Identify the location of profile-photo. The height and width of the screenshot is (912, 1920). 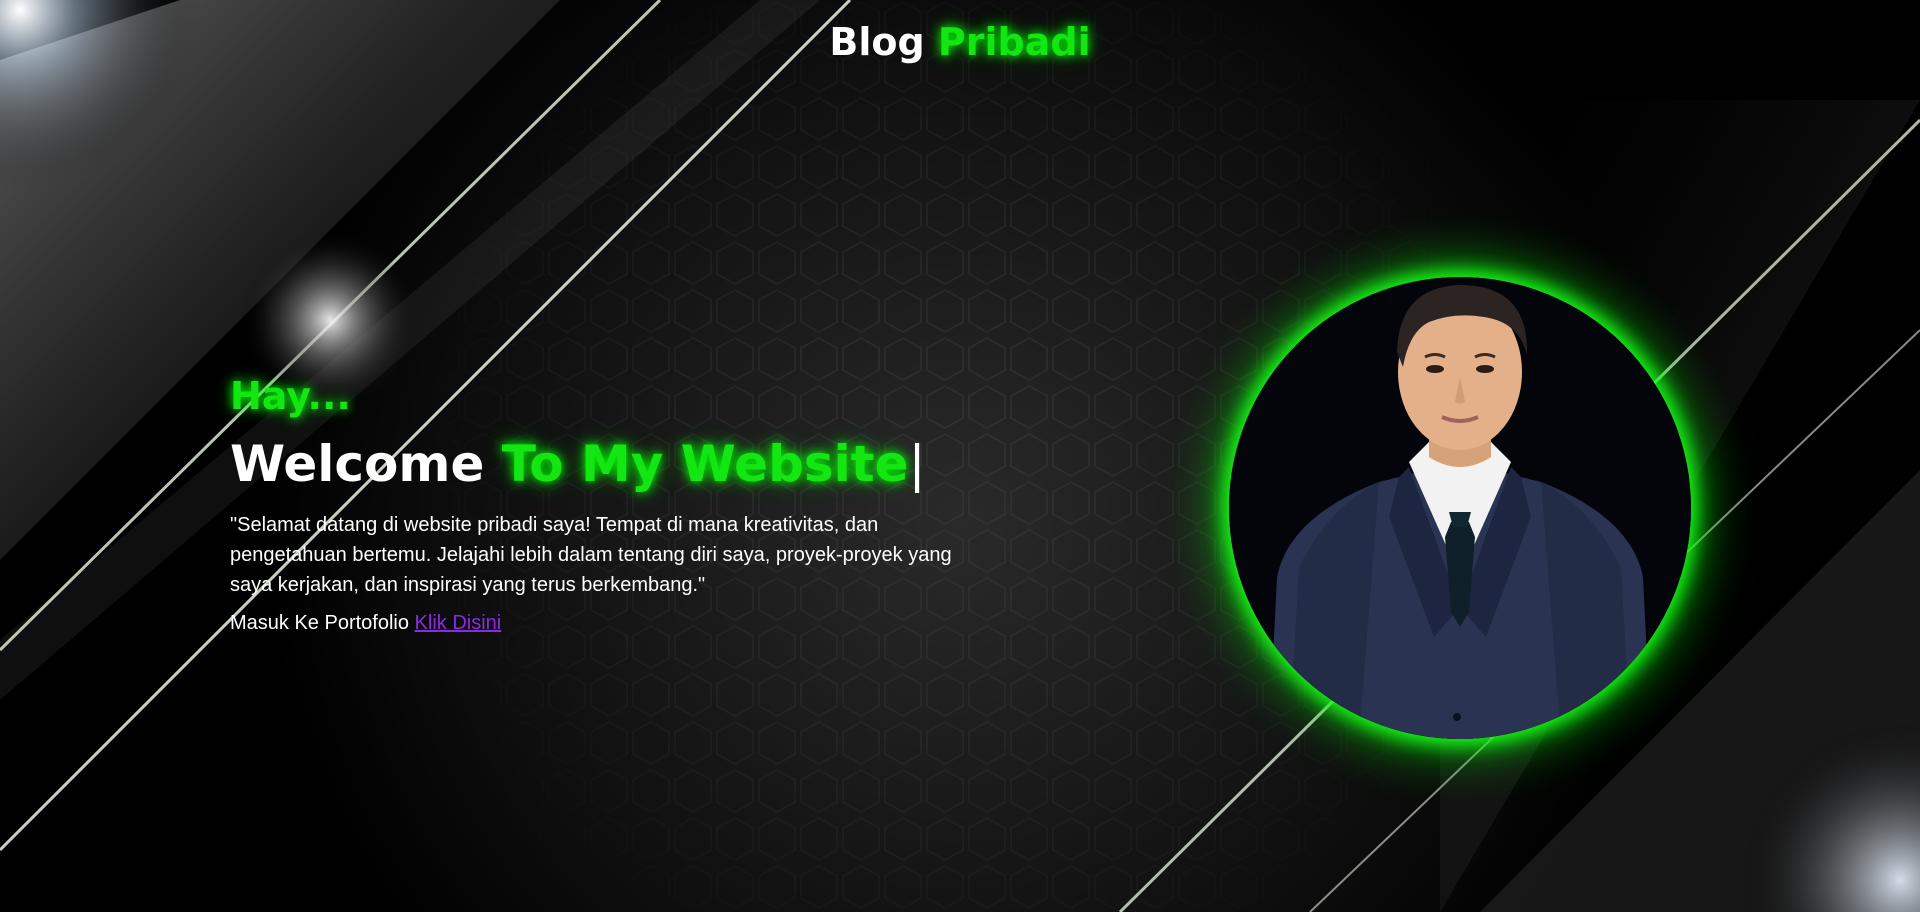
(1460, 508).